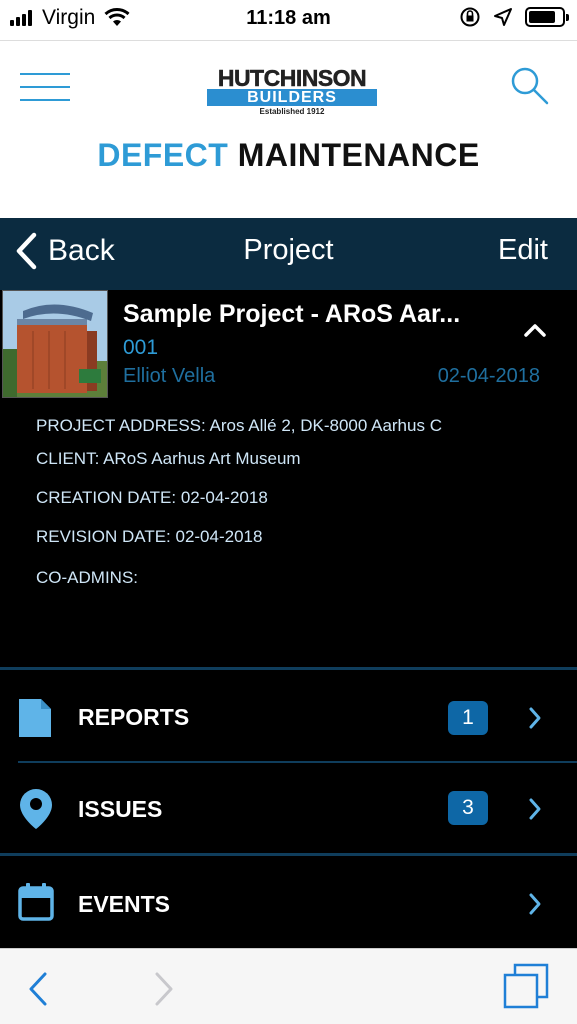 The image size is (577, 1024). Describe the element at coordinates (36, 902) in the screenshot. I see `calendar-icon` at that location.